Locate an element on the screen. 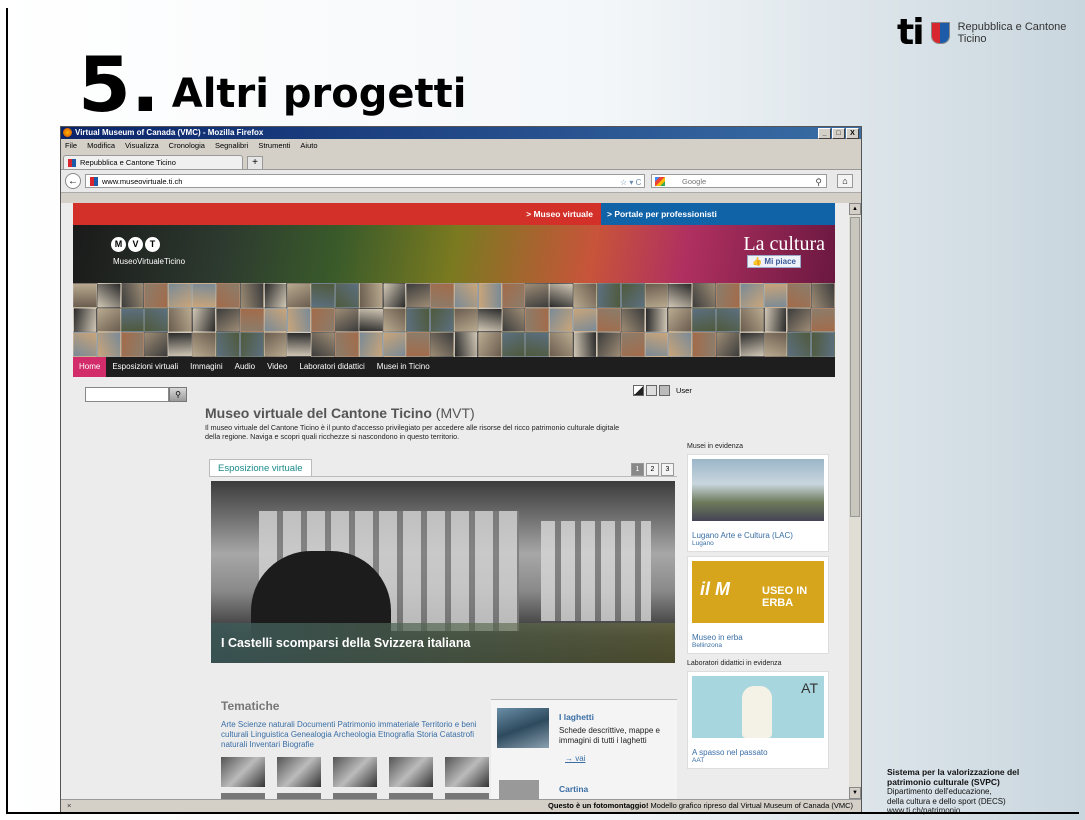 The image size is (1085, 820). nav-video: Video is located at coordinates (277, 367).